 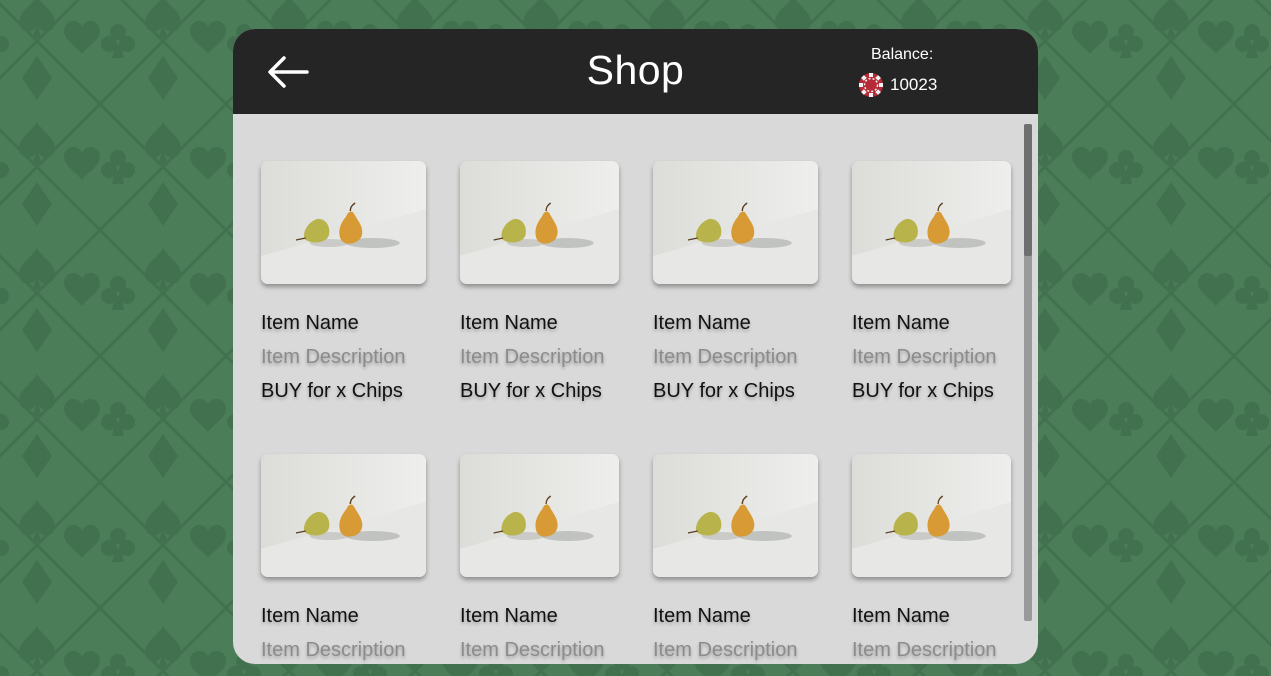 I want to click on balance-label: Balance:, so click(x=902, y=54).